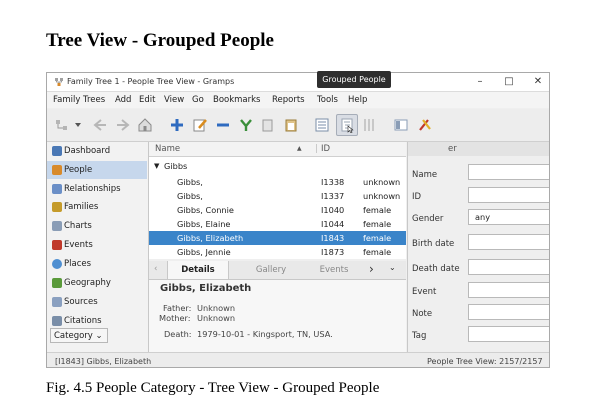  Describe the element at coordinates (100, 125) in the screenshot. I see `back-arrow-icon` at that location.